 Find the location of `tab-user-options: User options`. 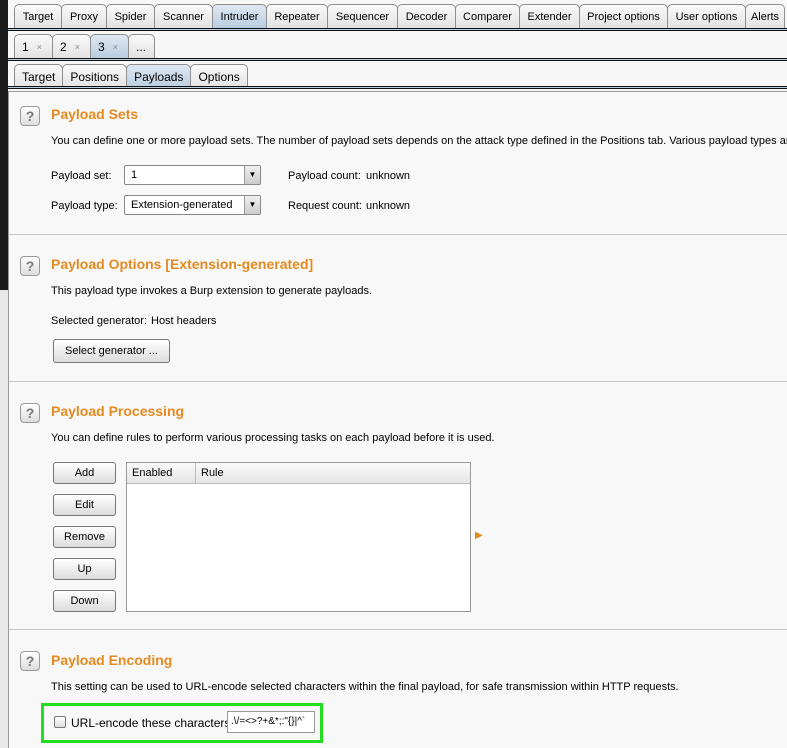

tab-user-options: User options is located at coordinates (706, 16).